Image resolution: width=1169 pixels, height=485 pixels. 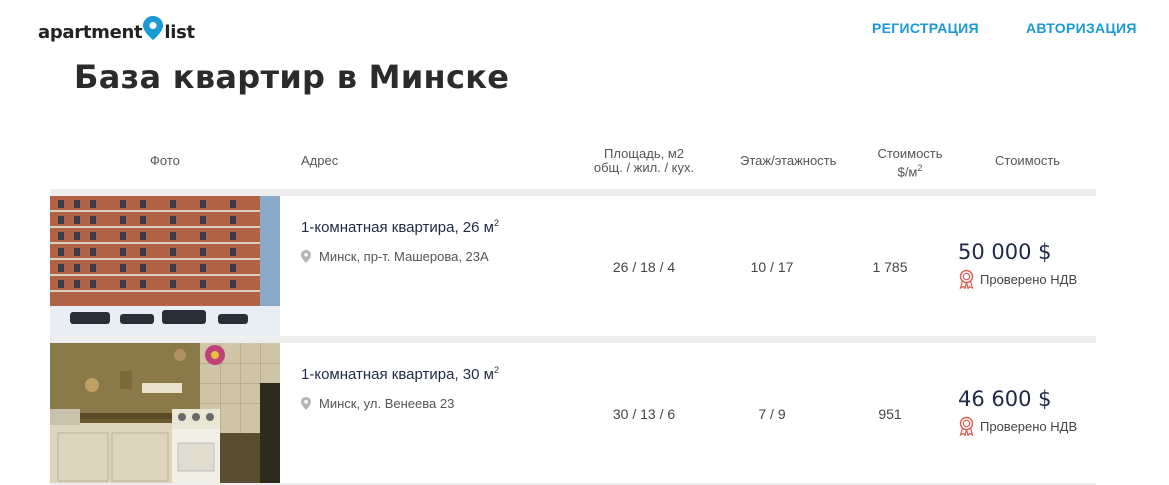 I want to click on apartment-list-logo: apartment list, so click(x=116, y=30).